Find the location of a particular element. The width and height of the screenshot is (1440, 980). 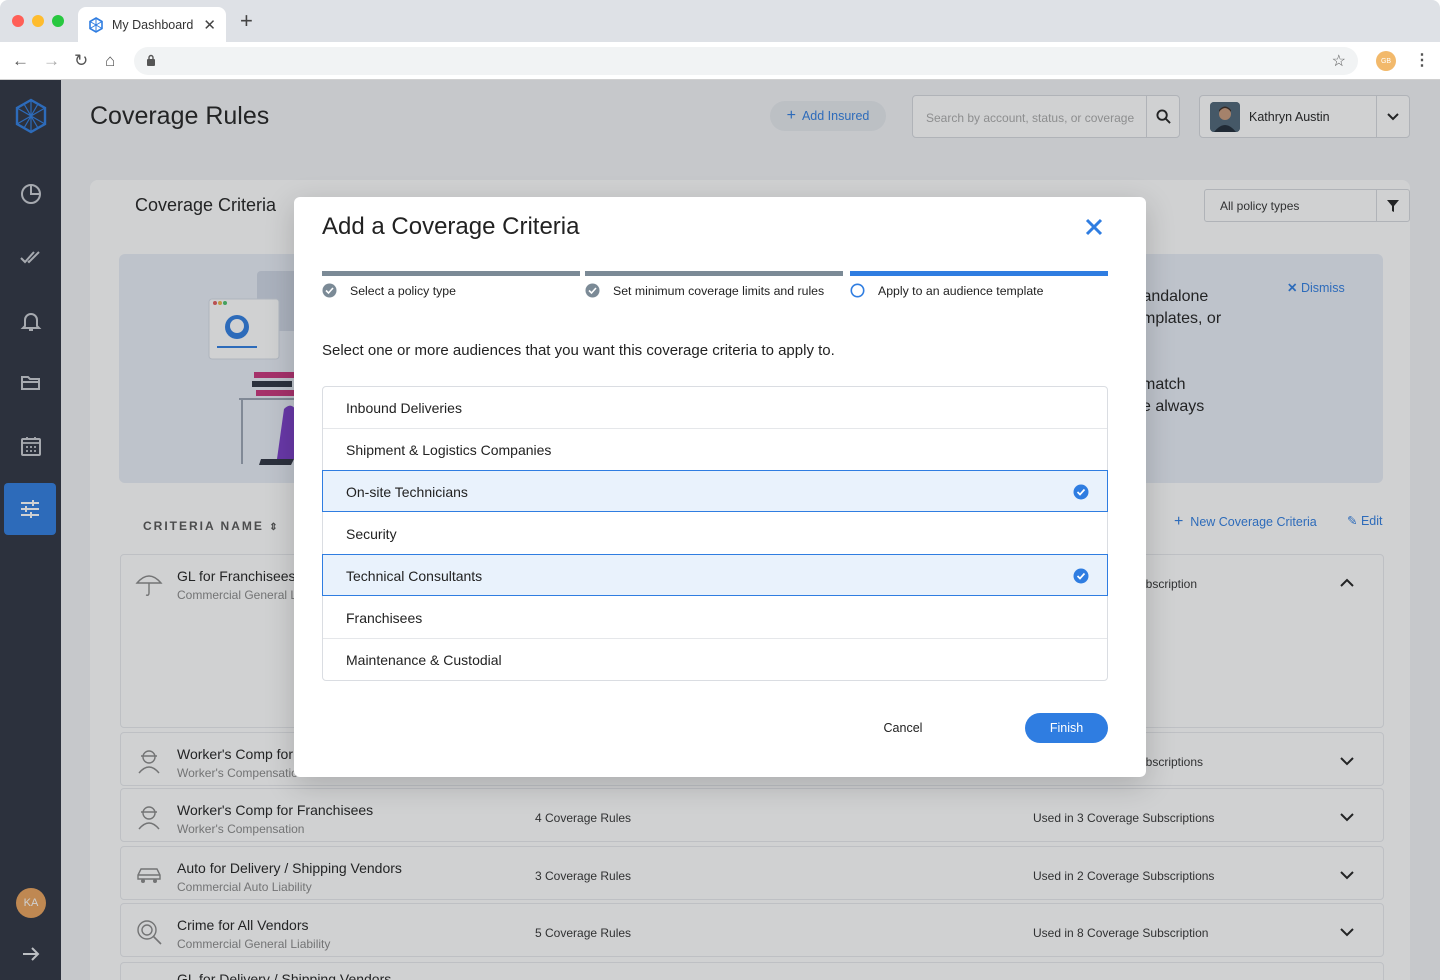

forward-icon: → is located at coordinates (51, 61).